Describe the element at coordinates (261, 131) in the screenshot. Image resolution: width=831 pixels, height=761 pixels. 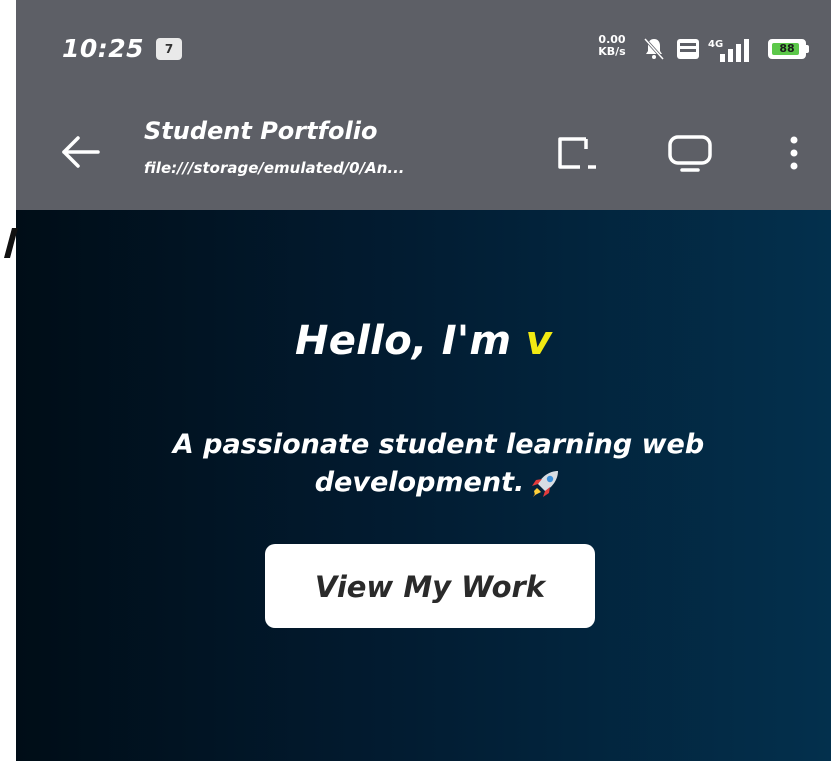
I see `page-title: Student Portfolio` at that location.